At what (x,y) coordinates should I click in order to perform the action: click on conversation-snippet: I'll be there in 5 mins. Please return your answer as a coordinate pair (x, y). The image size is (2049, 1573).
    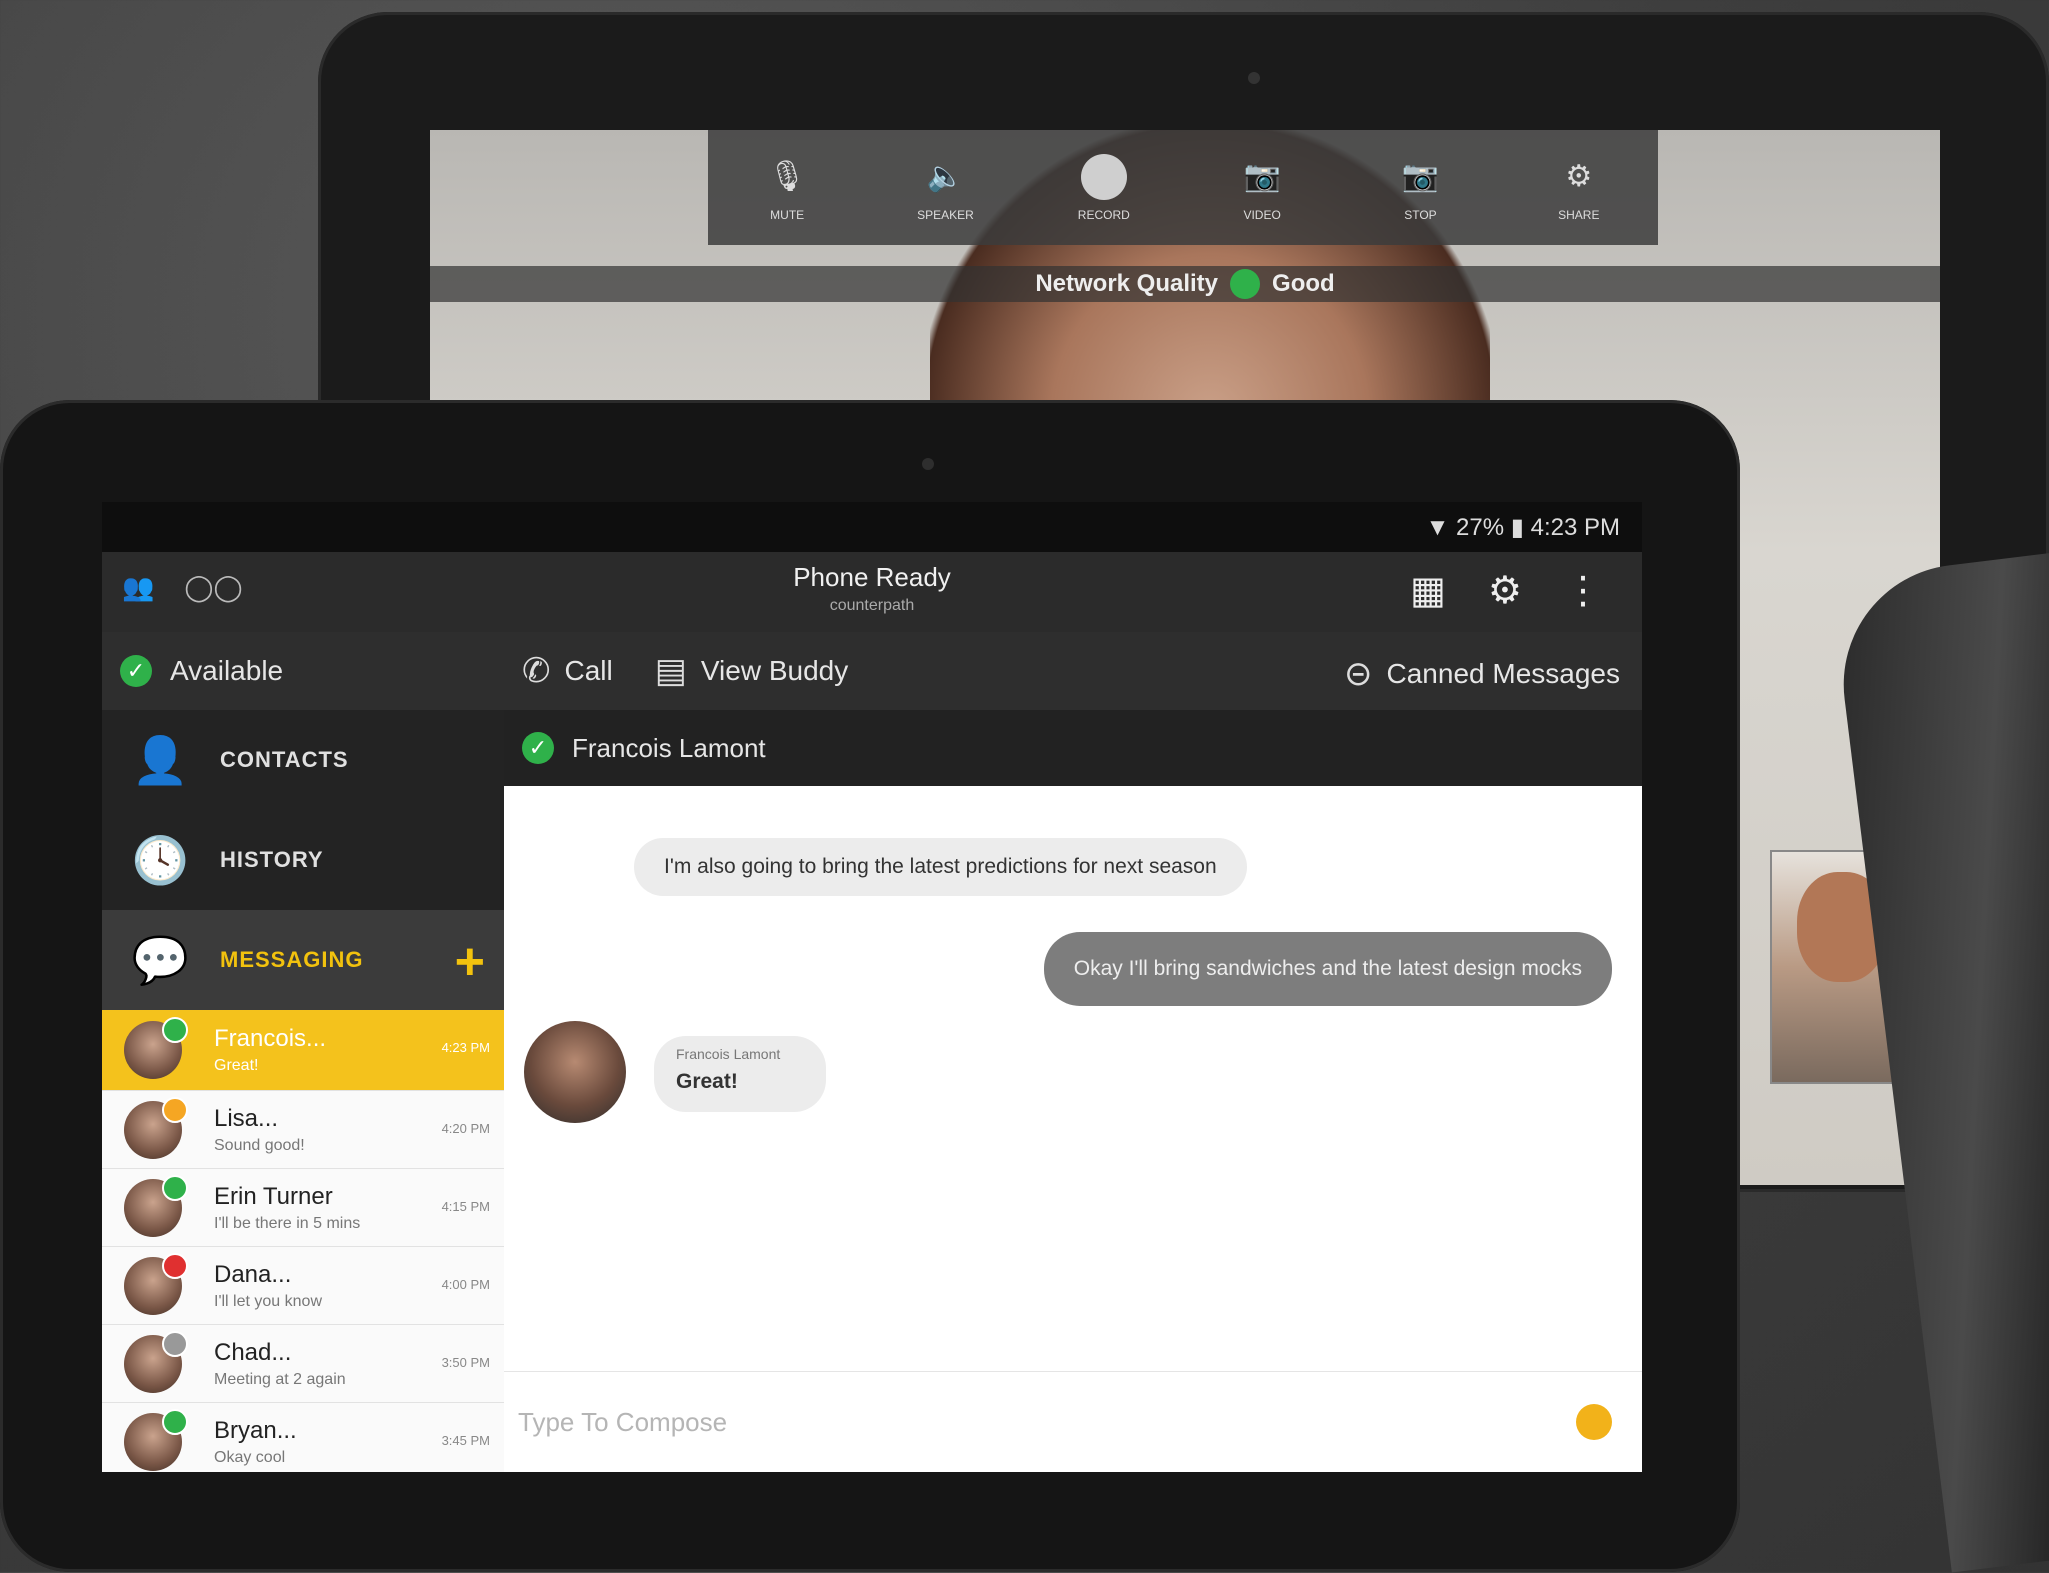
    Looking at the image, I should click on (287, 1223).